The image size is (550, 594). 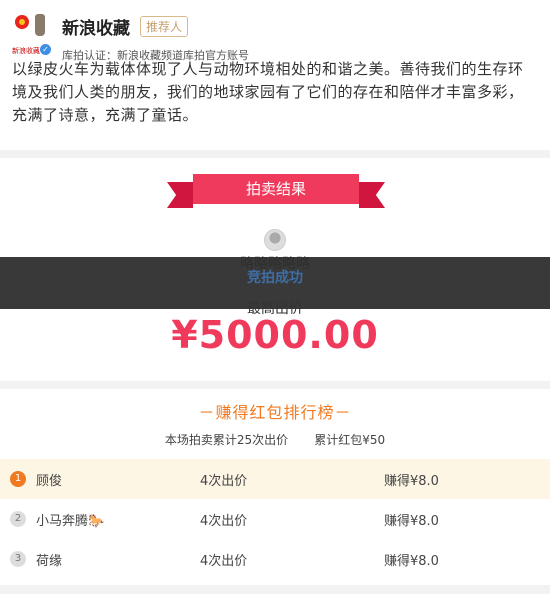 I want to click on total-bids: 本场拍卖累计25次出价, so click(x=226, y=440).